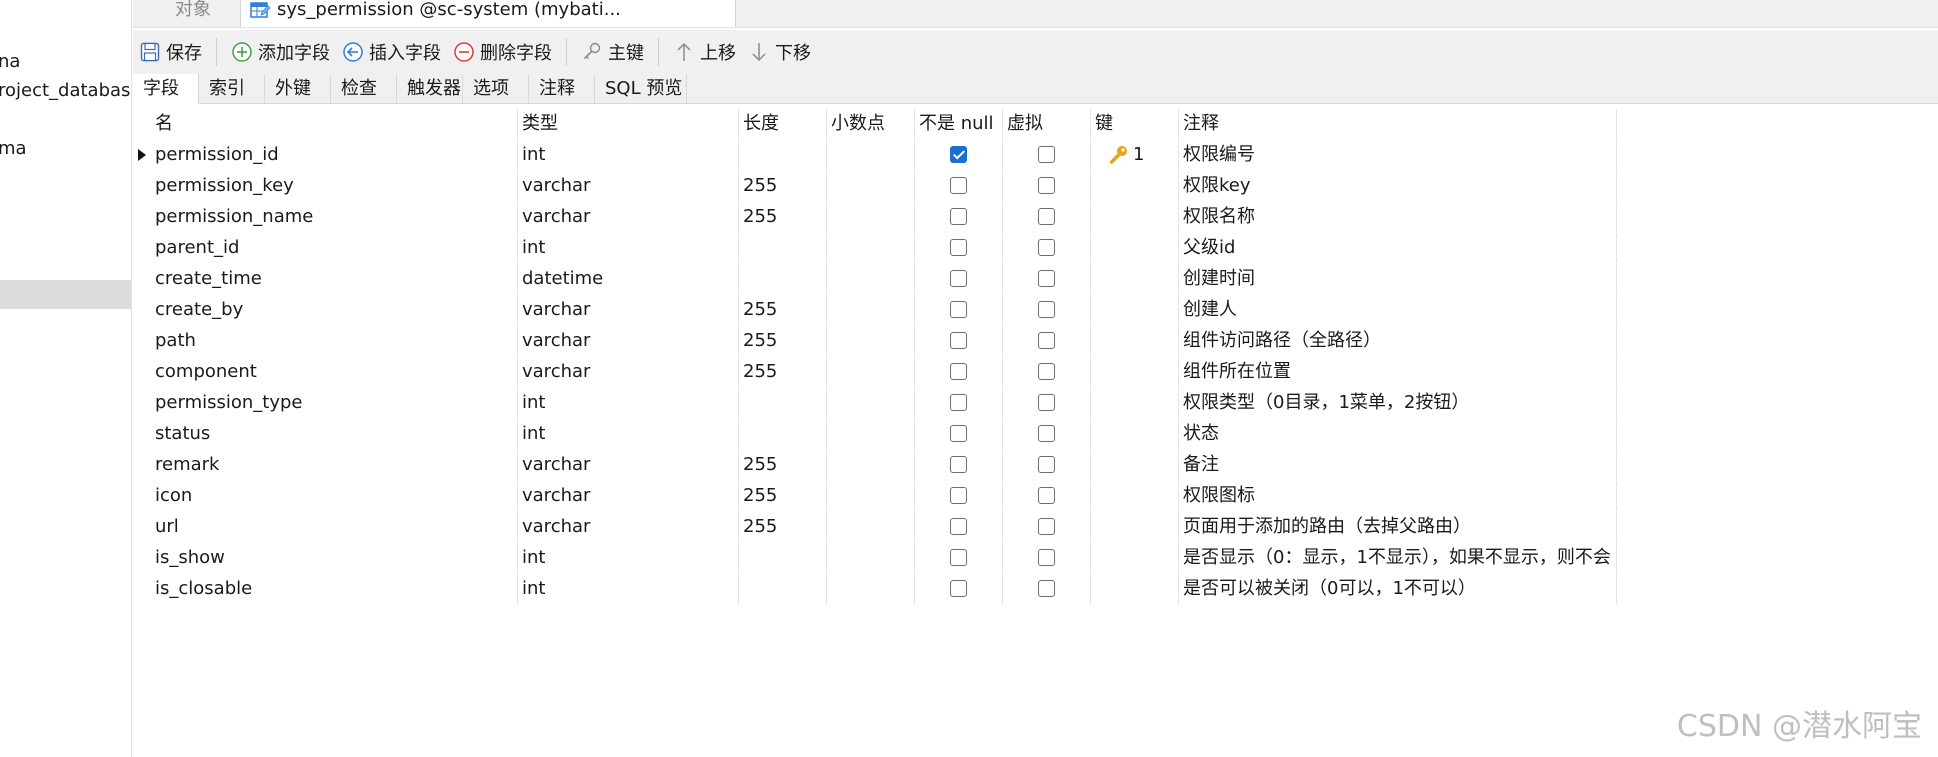  I want to click on field-comment-cell: 权限类型（0目录，1菜单，2按钮）, so click(1398, 403).